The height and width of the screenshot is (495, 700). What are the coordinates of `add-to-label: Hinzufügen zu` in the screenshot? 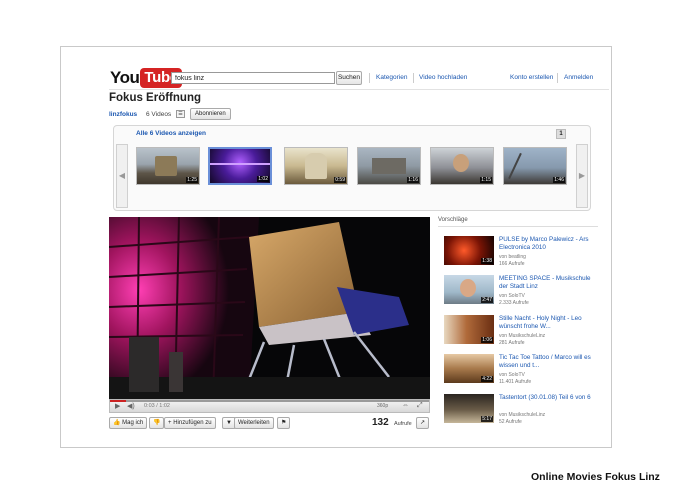 It's located at (192, 423).